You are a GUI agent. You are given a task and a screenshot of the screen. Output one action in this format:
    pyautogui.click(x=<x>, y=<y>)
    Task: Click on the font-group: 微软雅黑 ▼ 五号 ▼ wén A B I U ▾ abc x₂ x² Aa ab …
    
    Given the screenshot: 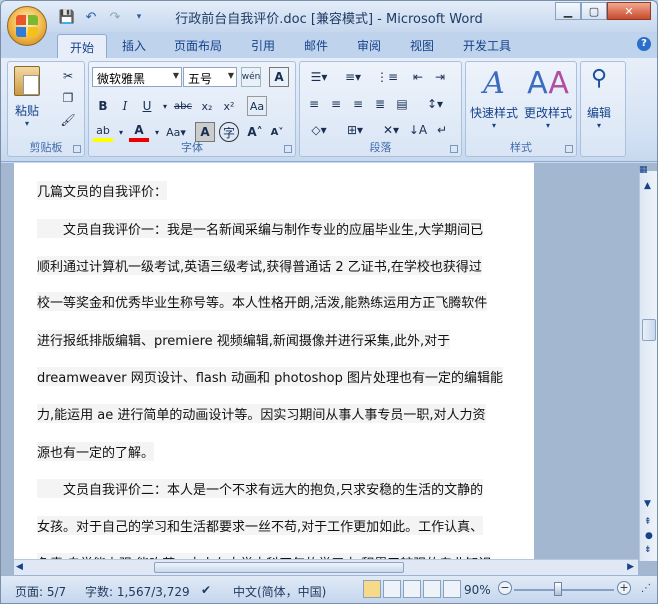 What is the action you would take?
    pyautogui.click(x=192, y=109)
    